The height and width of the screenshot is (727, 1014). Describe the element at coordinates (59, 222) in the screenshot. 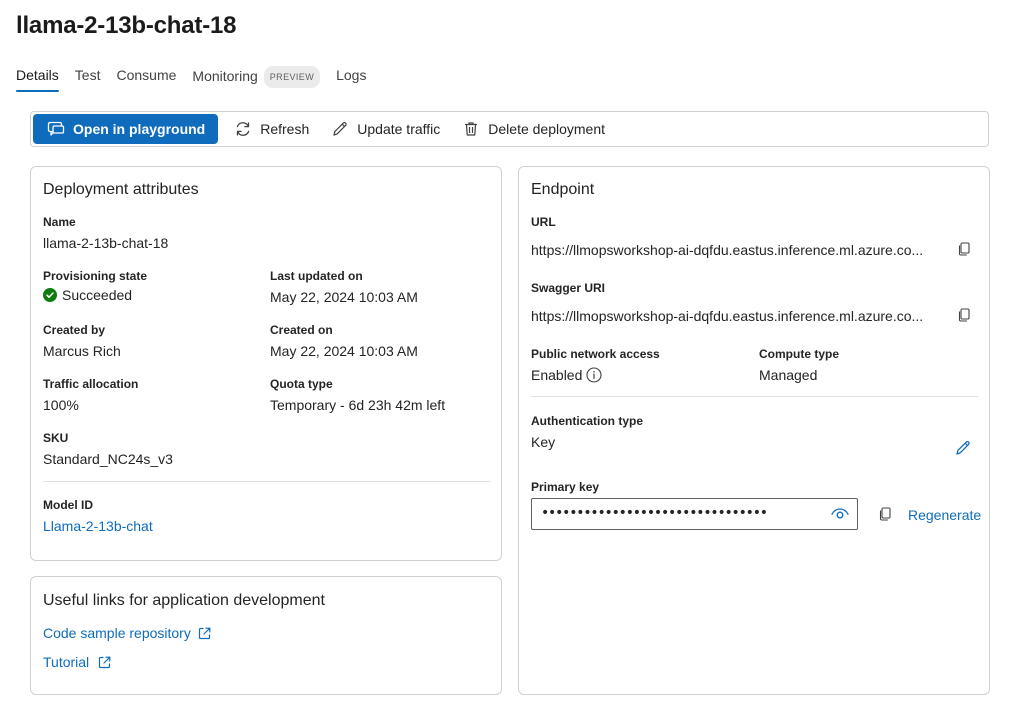

I see `name-label: Name` at that location.